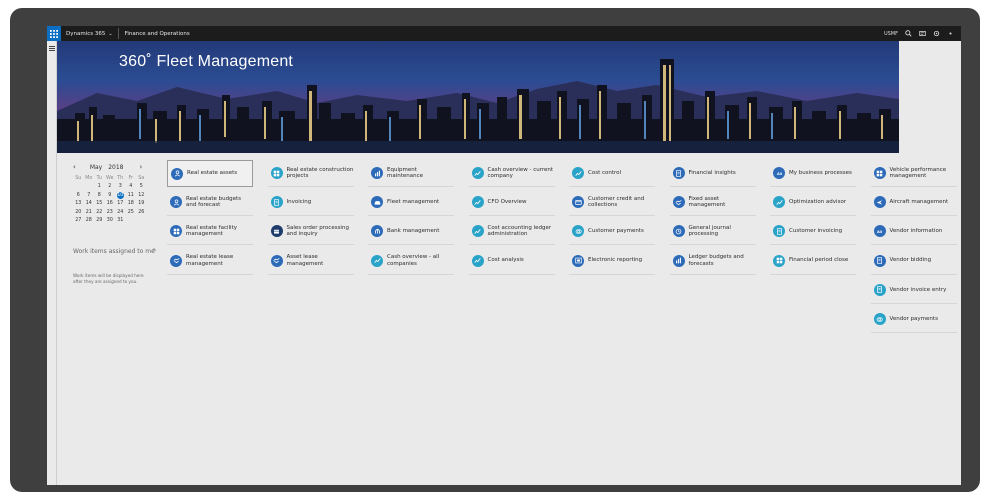 The width and height of the screenshot is (985, 498). I want to click on workspace-tile: Electronic reporting, so click(612, 261).